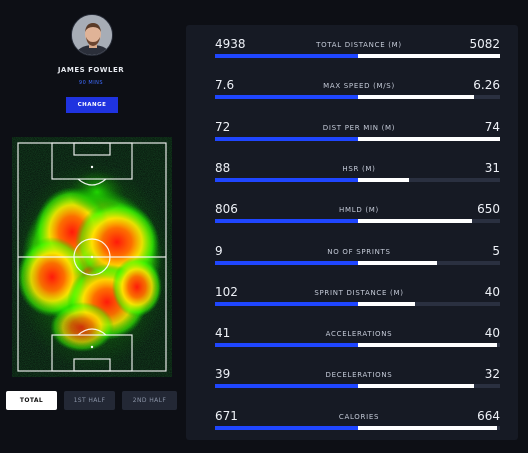 Image resolution: width=528 pixels, height=453 pixels. I want to click on stat-right-value: 664, so click(488, 415).